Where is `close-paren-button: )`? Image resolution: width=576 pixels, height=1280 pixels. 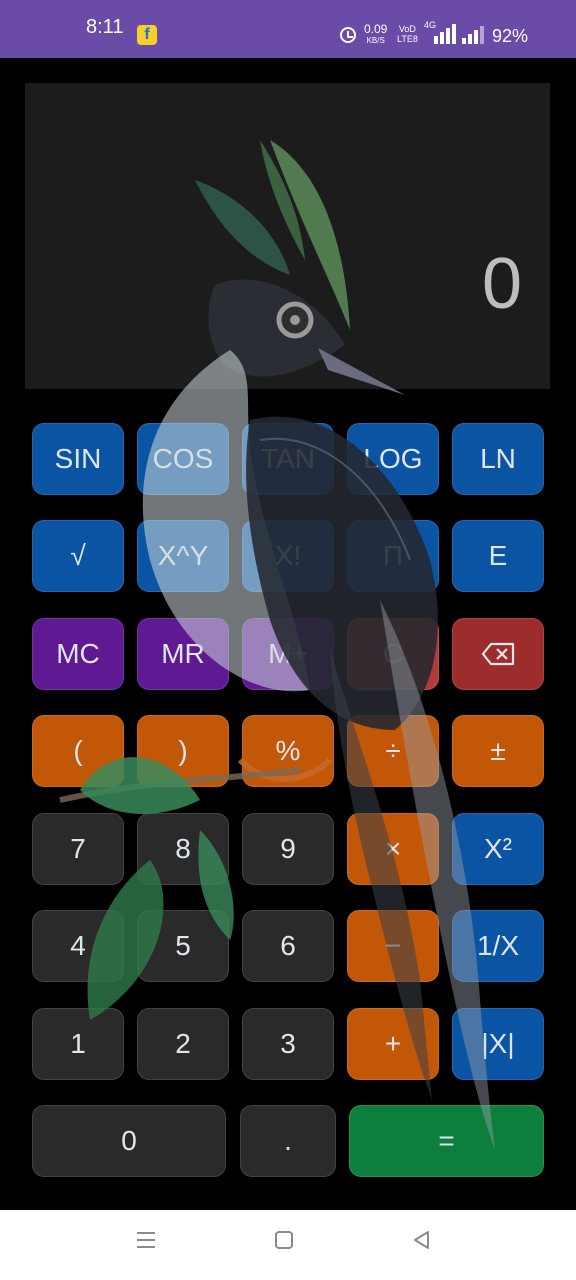 close-paren-button: ) is located at coordinates (183, 751).